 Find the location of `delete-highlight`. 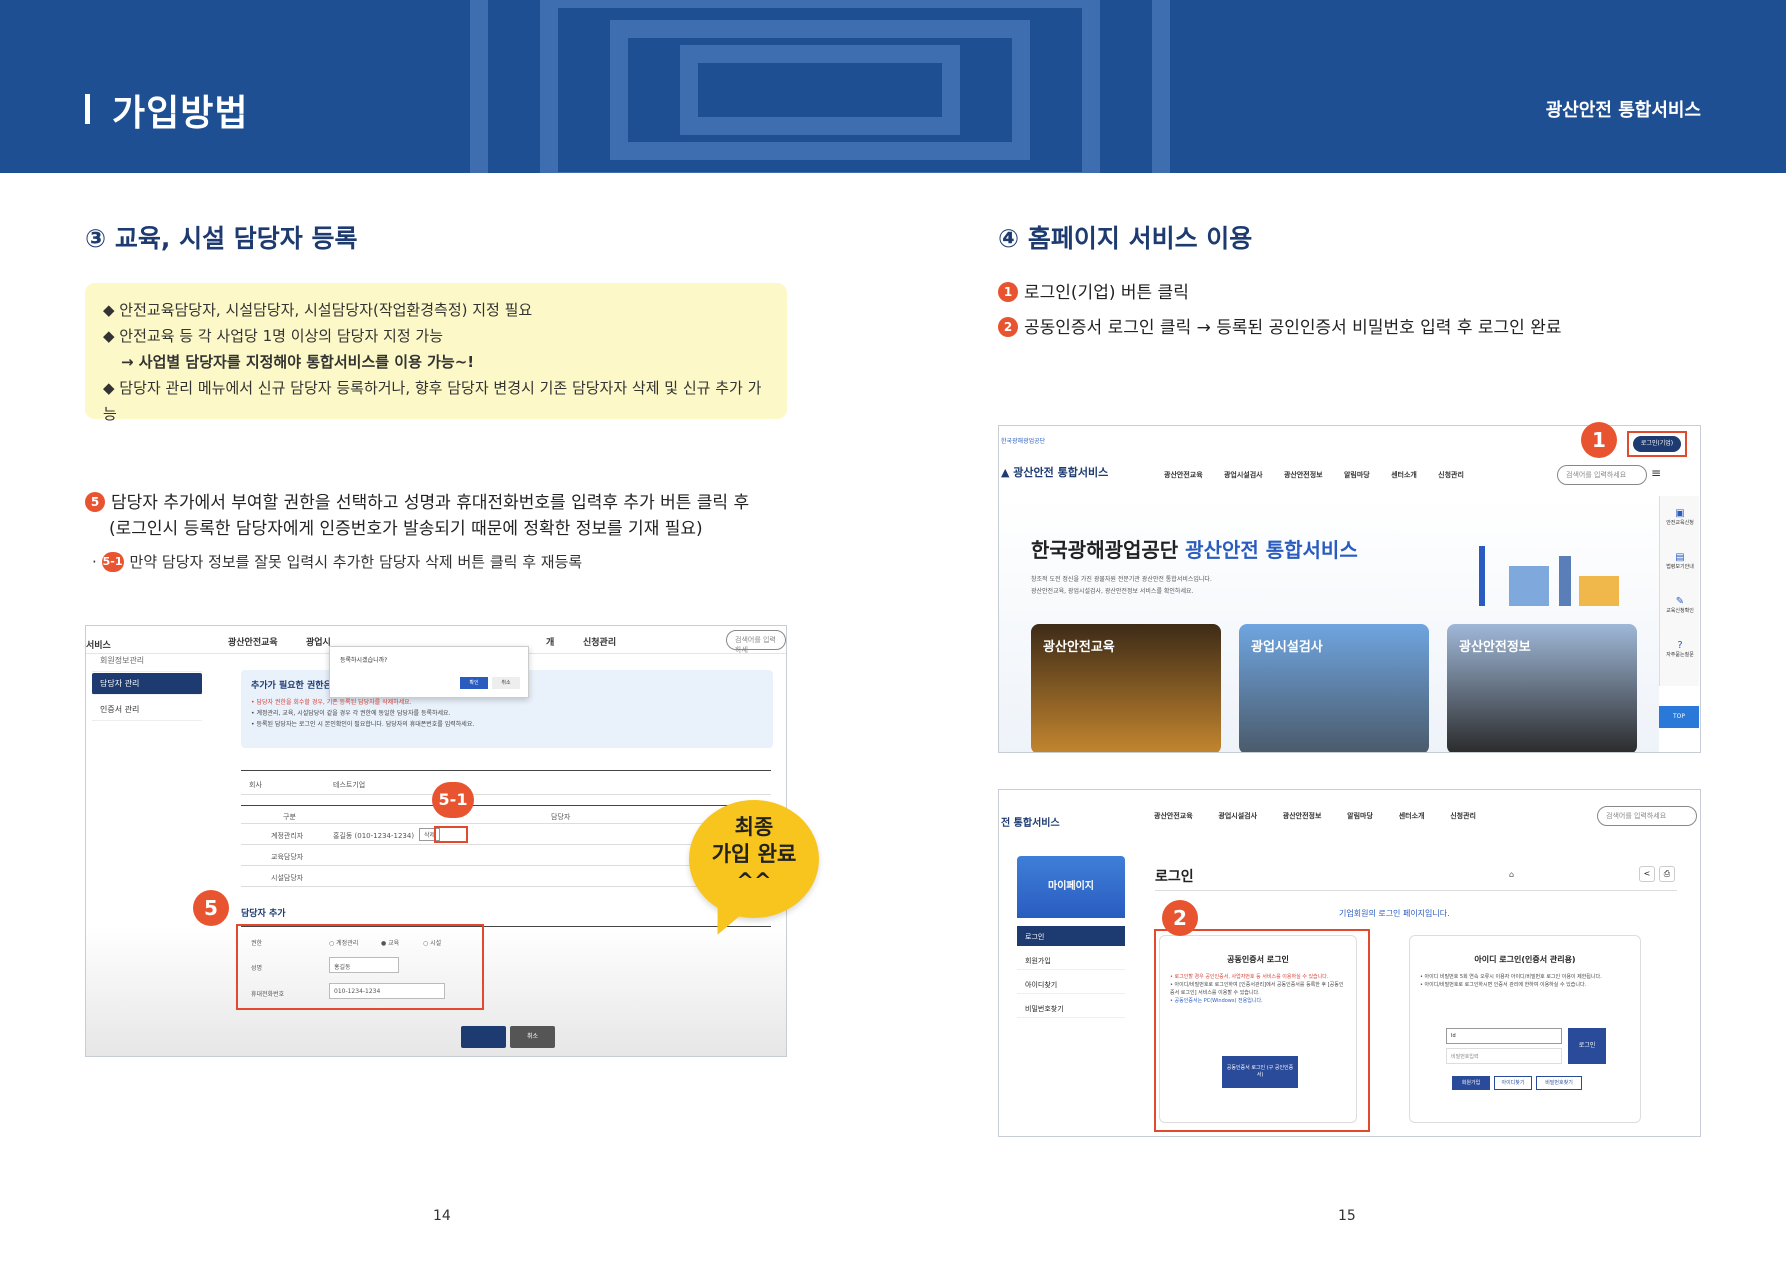

delete-highlight is located at coordinates (451, 834).